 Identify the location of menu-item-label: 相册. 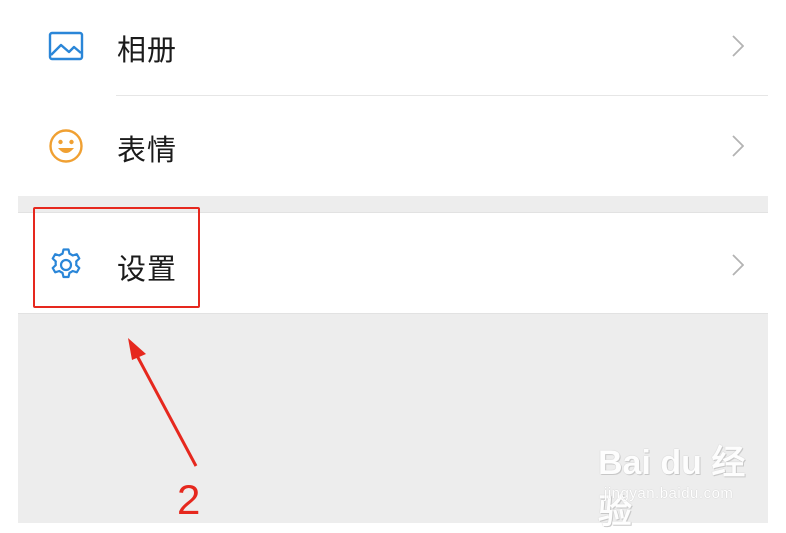
(147, 50).